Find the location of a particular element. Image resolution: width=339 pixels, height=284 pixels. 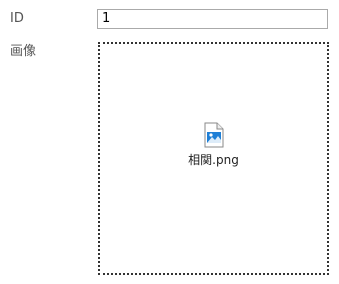

file-name: 相関.png is located at coordinates (213, 160).